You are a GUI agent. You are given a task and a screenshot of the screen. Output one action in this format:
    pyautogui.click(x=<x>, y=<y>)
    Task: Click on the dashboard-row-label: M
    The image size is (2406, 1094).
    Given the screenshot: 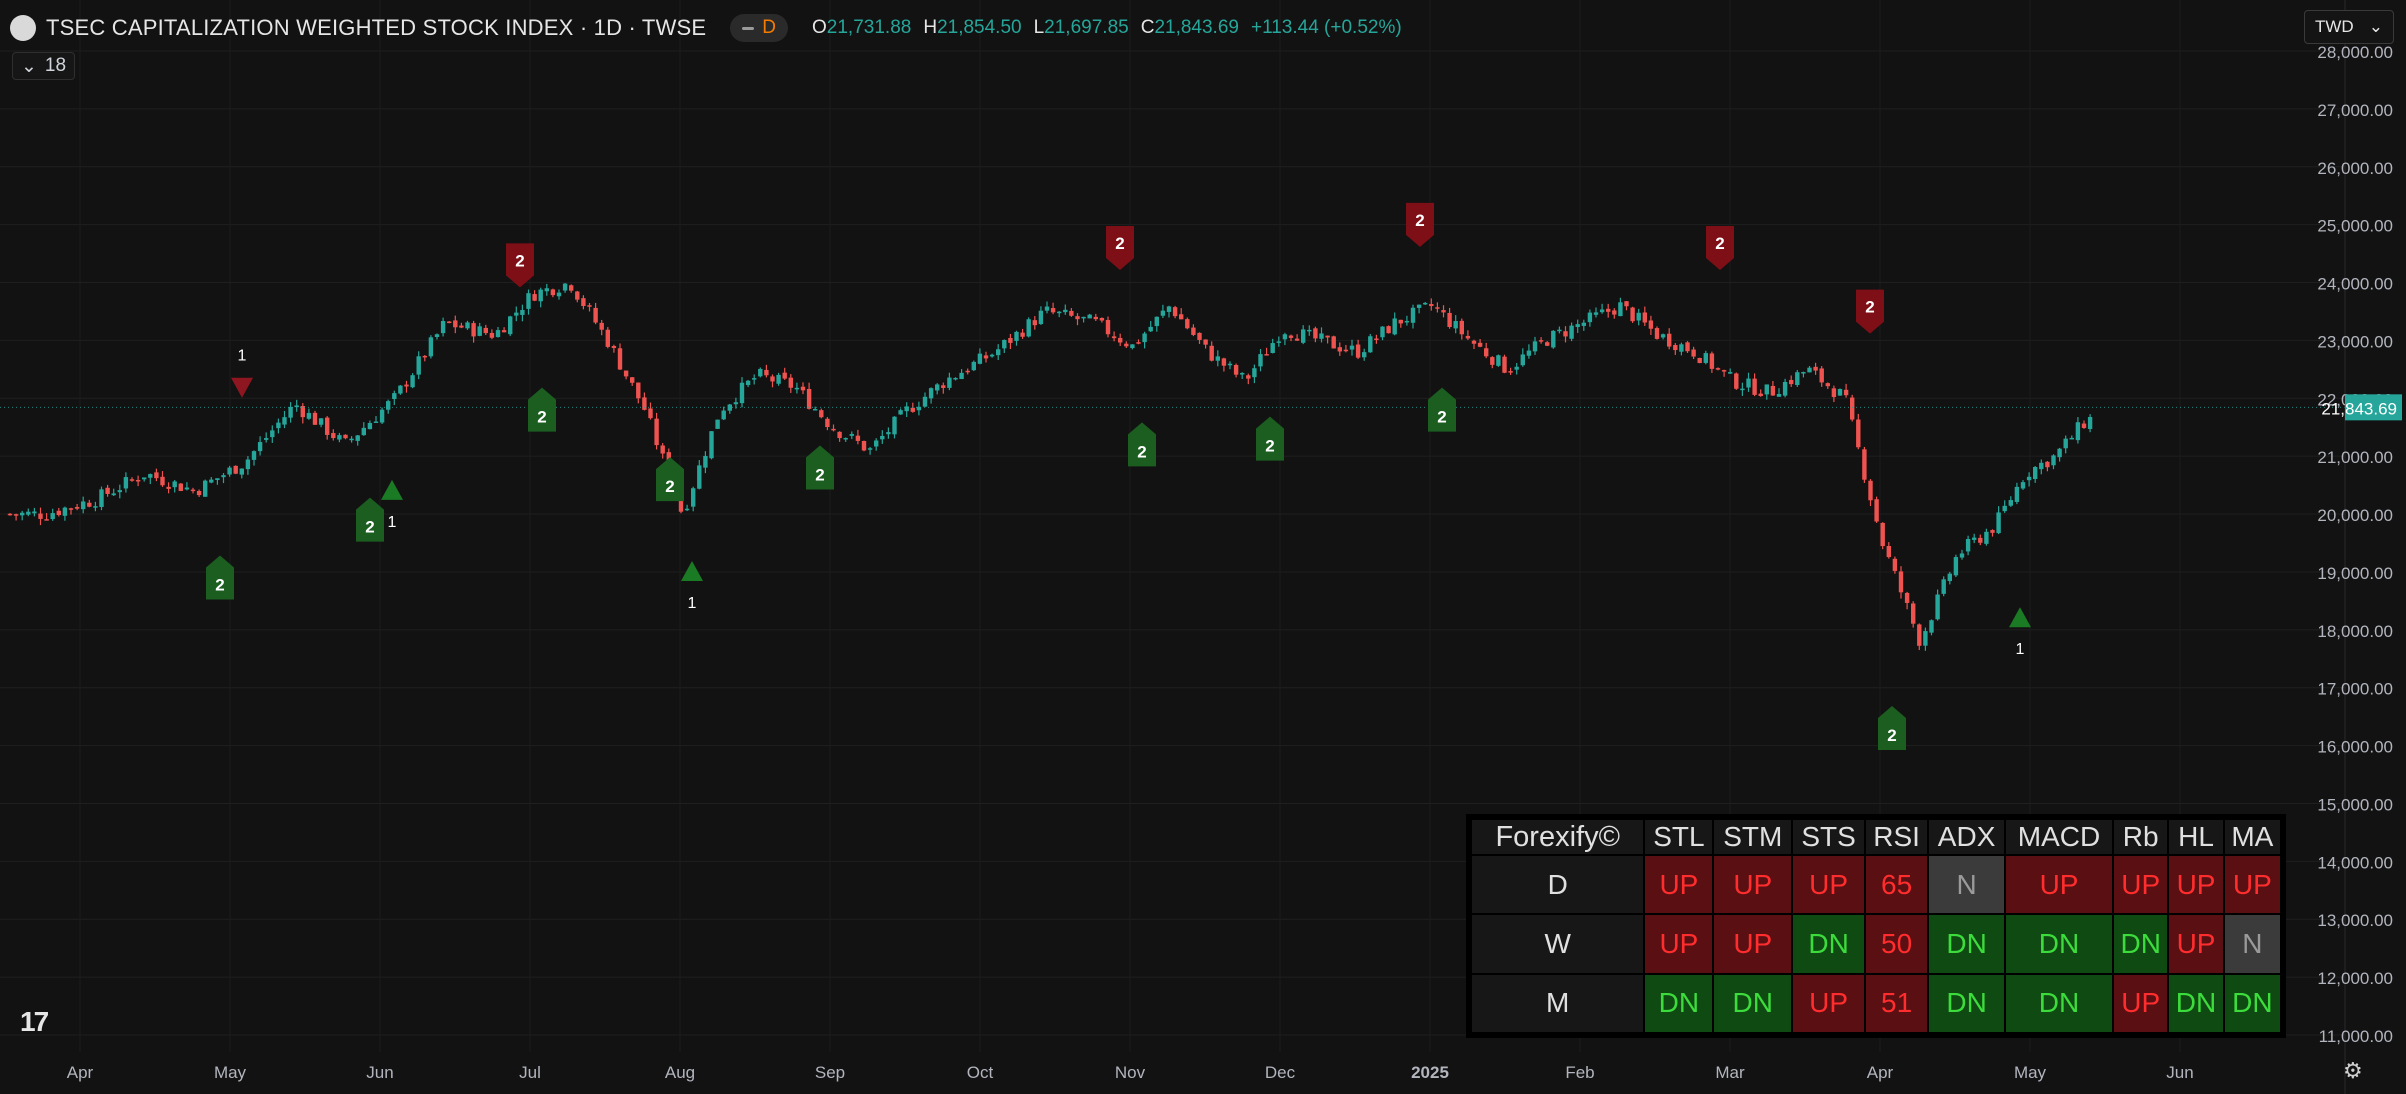 What is the action you would take?
    pyautogui.click(x=1558, y=1003)
    